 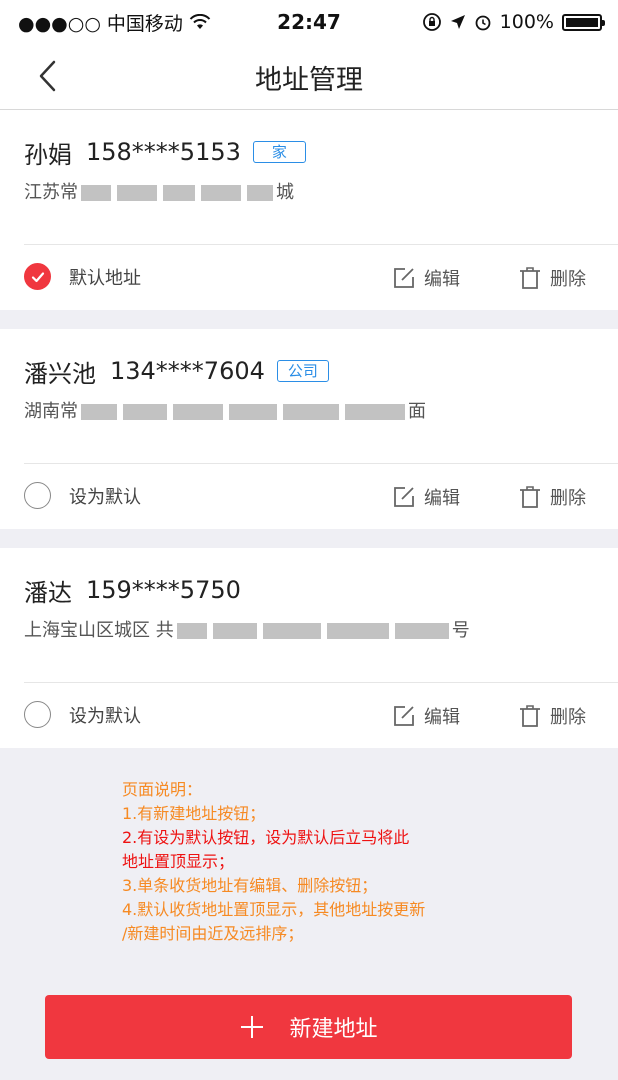 What do you see at coordinates (309, 80) in the screenshot?
I see `page-title: 地址管理` at bounding box center [309, 80].